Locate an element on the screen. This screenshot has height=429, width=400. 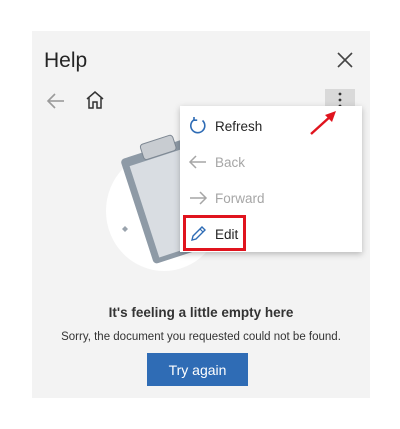
menu-item-forward: Forward is located at coordinates (271, 198).